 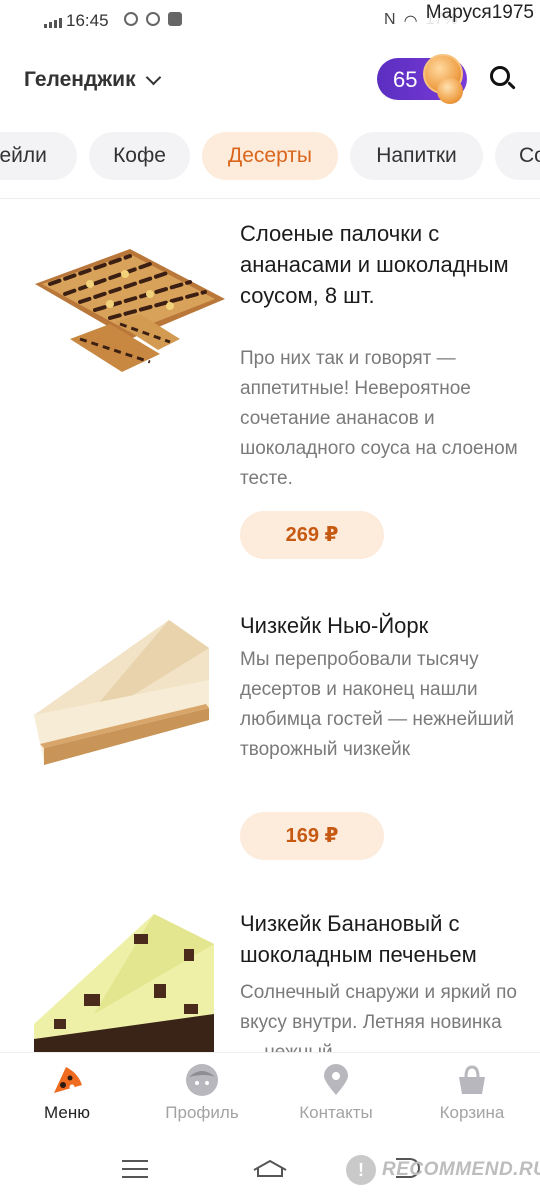 What do you see at coordinates (422, 79) in the screenshot?
I see `coins-balance-button: 65` at bounding box center [422, 79].